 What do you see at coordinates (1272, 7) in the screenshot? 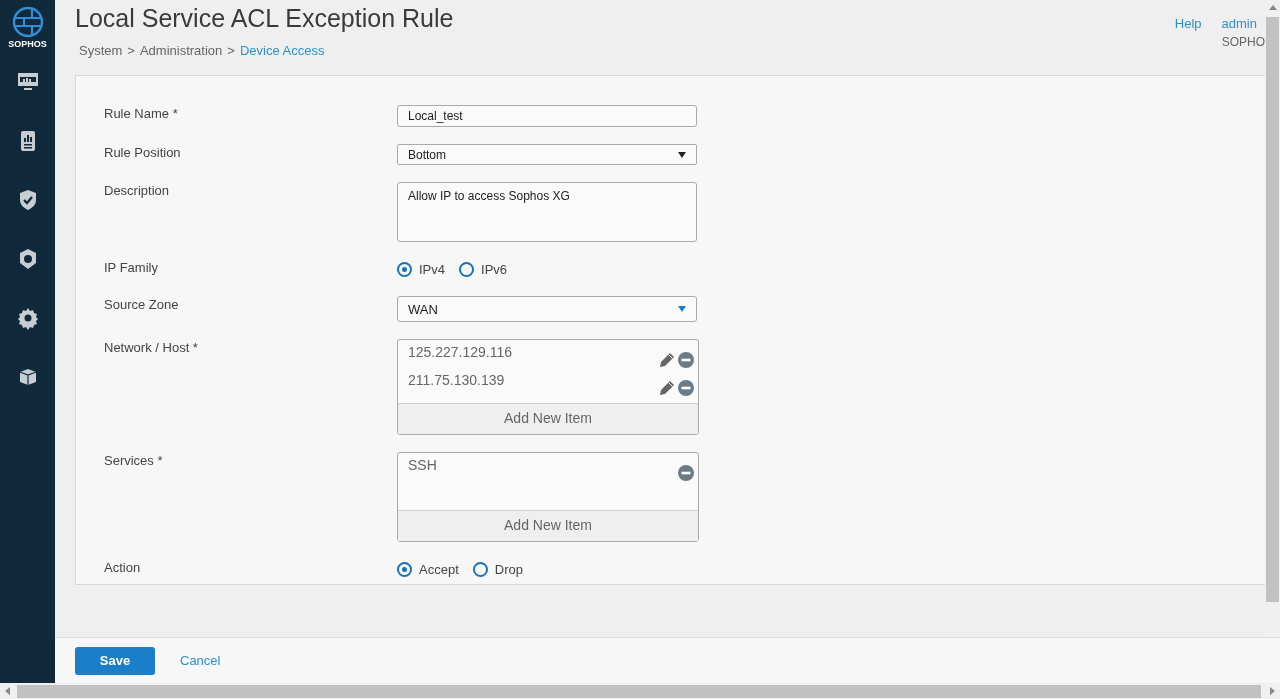
I see `scroll-up-icon` at bounding box center [1272, 7].